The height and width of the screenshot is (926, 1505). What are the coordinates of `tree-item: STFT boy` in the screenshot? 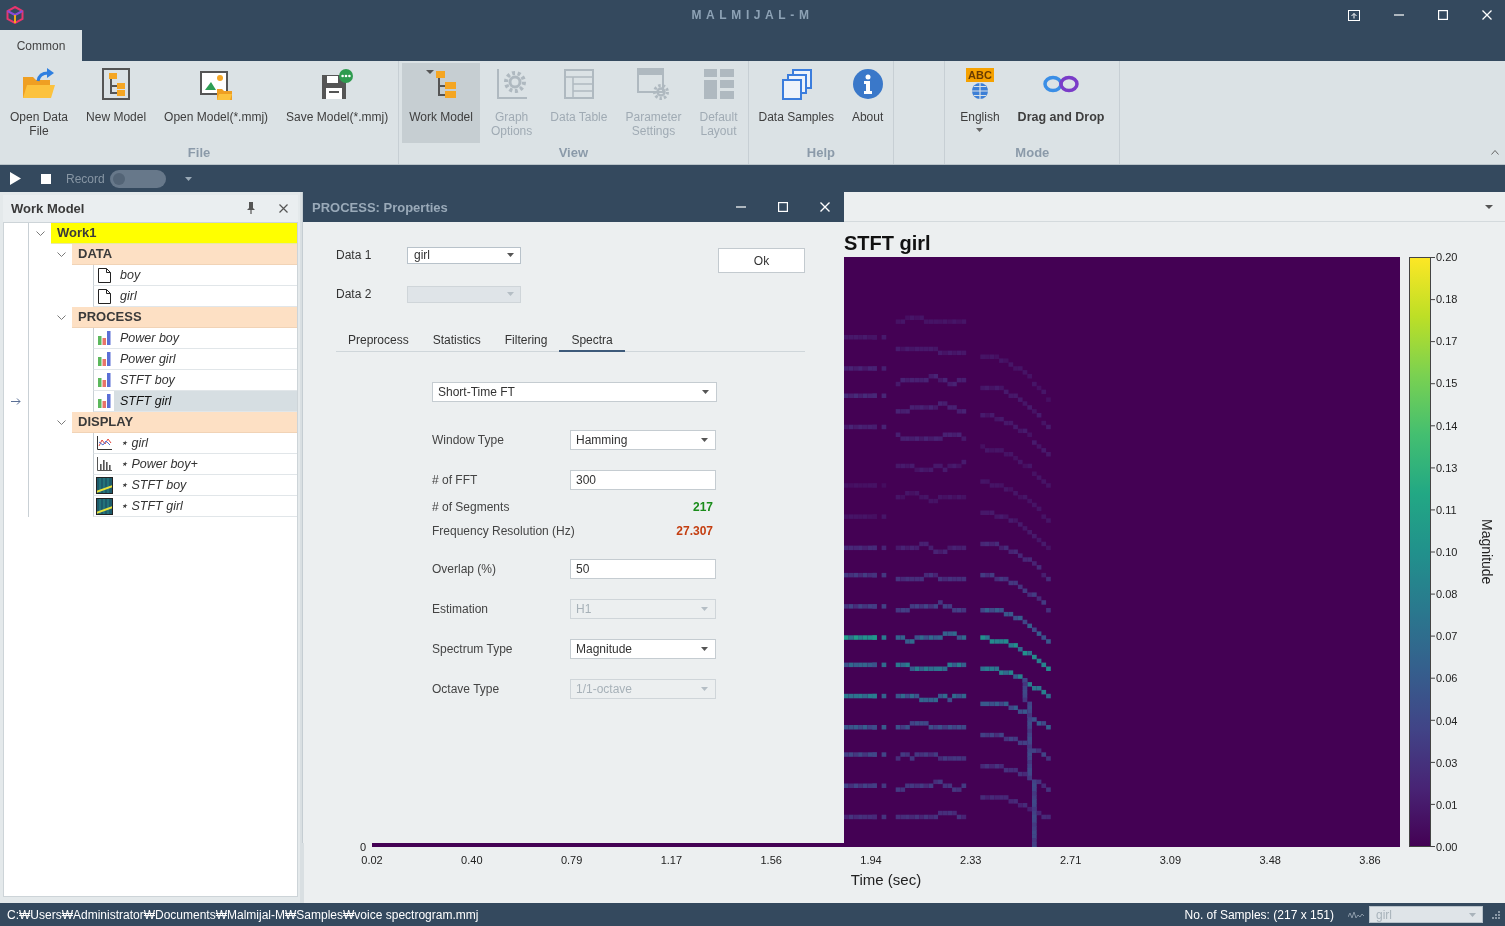 It's located at (205, 380).